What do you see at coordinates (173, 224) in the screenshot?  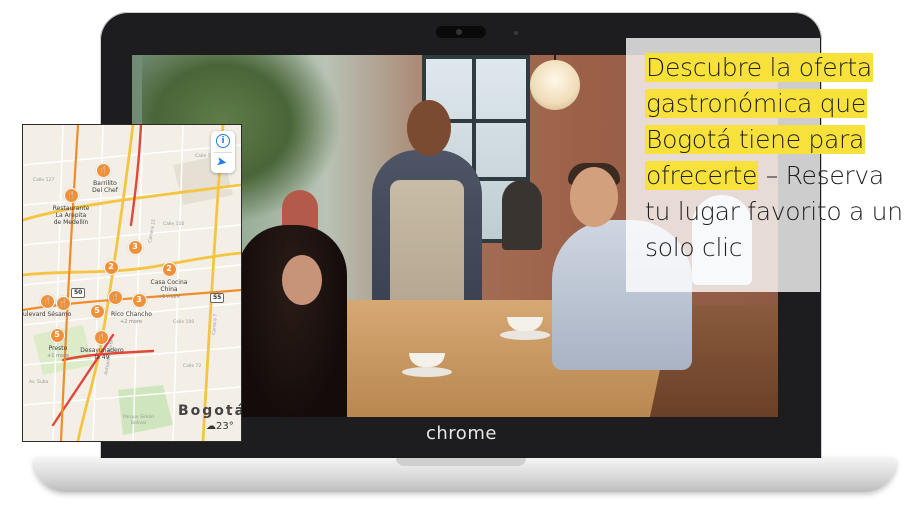 I see `street-label: Calle 116` at bounding box center [173, 224].